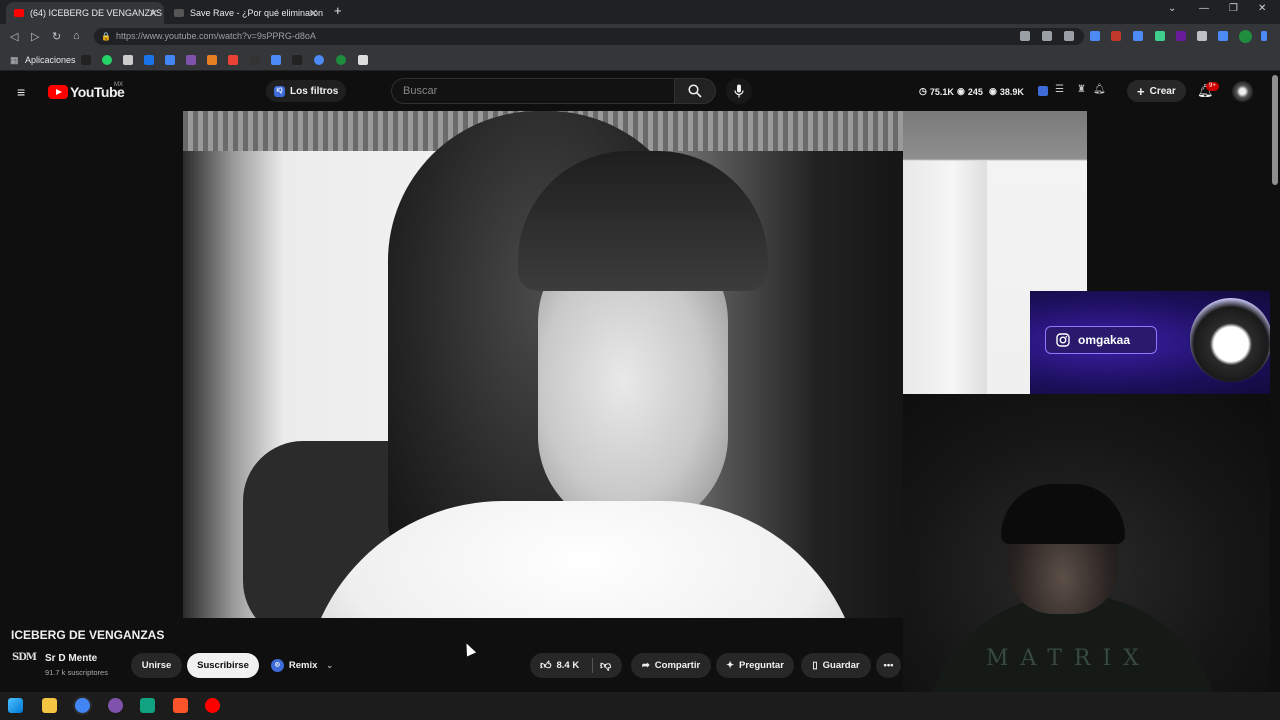  I want to click on stat-value: 75.1K, so click(941, 91).